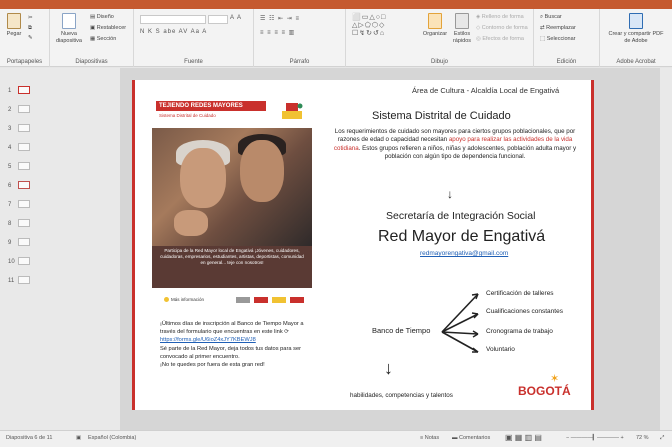 This screenshot has height=447, width=672. What do you see at coordinates (500, 39) in the screenshot?
I see `shape-effects-button: ◎ Efectos de forma` at bounding box center [500, 39].